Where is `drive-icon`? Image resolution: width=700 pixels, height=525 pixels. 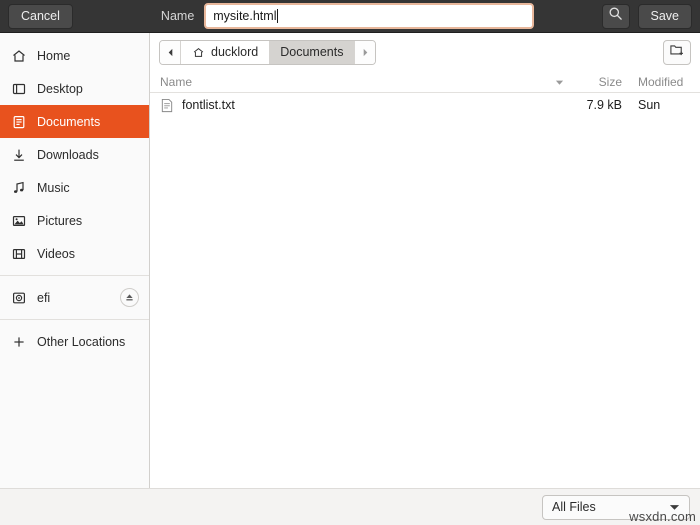 drive-icon is located at coordinates (19, 298).